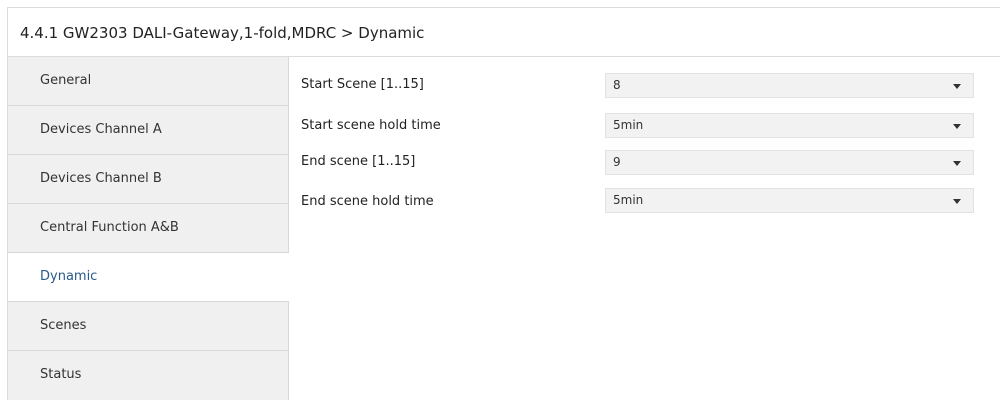  I want to click on sidebar-item-devices-channel-b: Devices Channel B, so click(148, 179).